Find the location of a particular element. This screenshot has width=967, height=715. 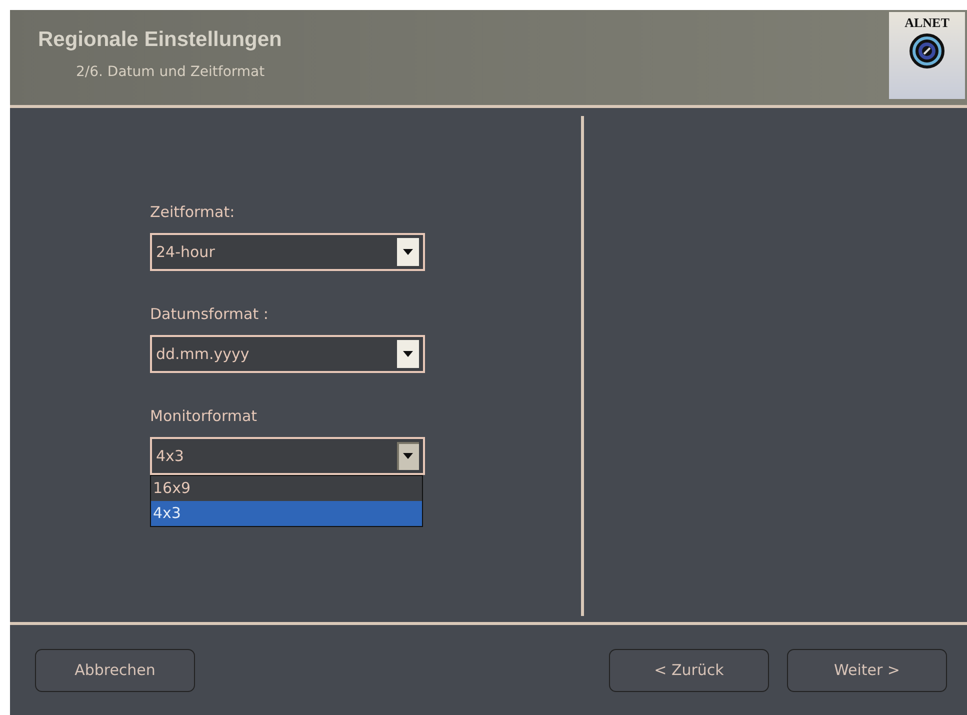

field-label: Zeitformat: is located at coordinates (193, 212).